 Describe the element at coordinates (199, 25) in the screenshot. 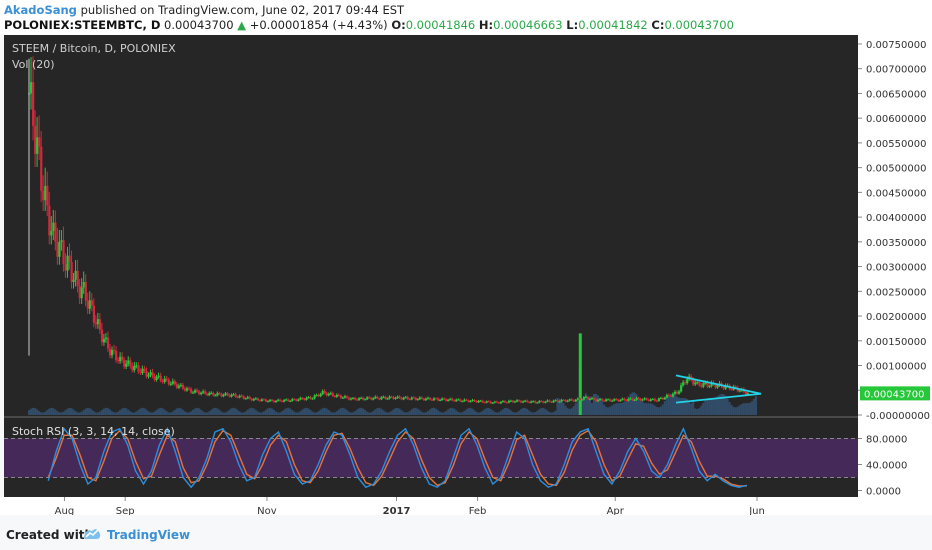

I see `last-price: 0.00043700` at that location.